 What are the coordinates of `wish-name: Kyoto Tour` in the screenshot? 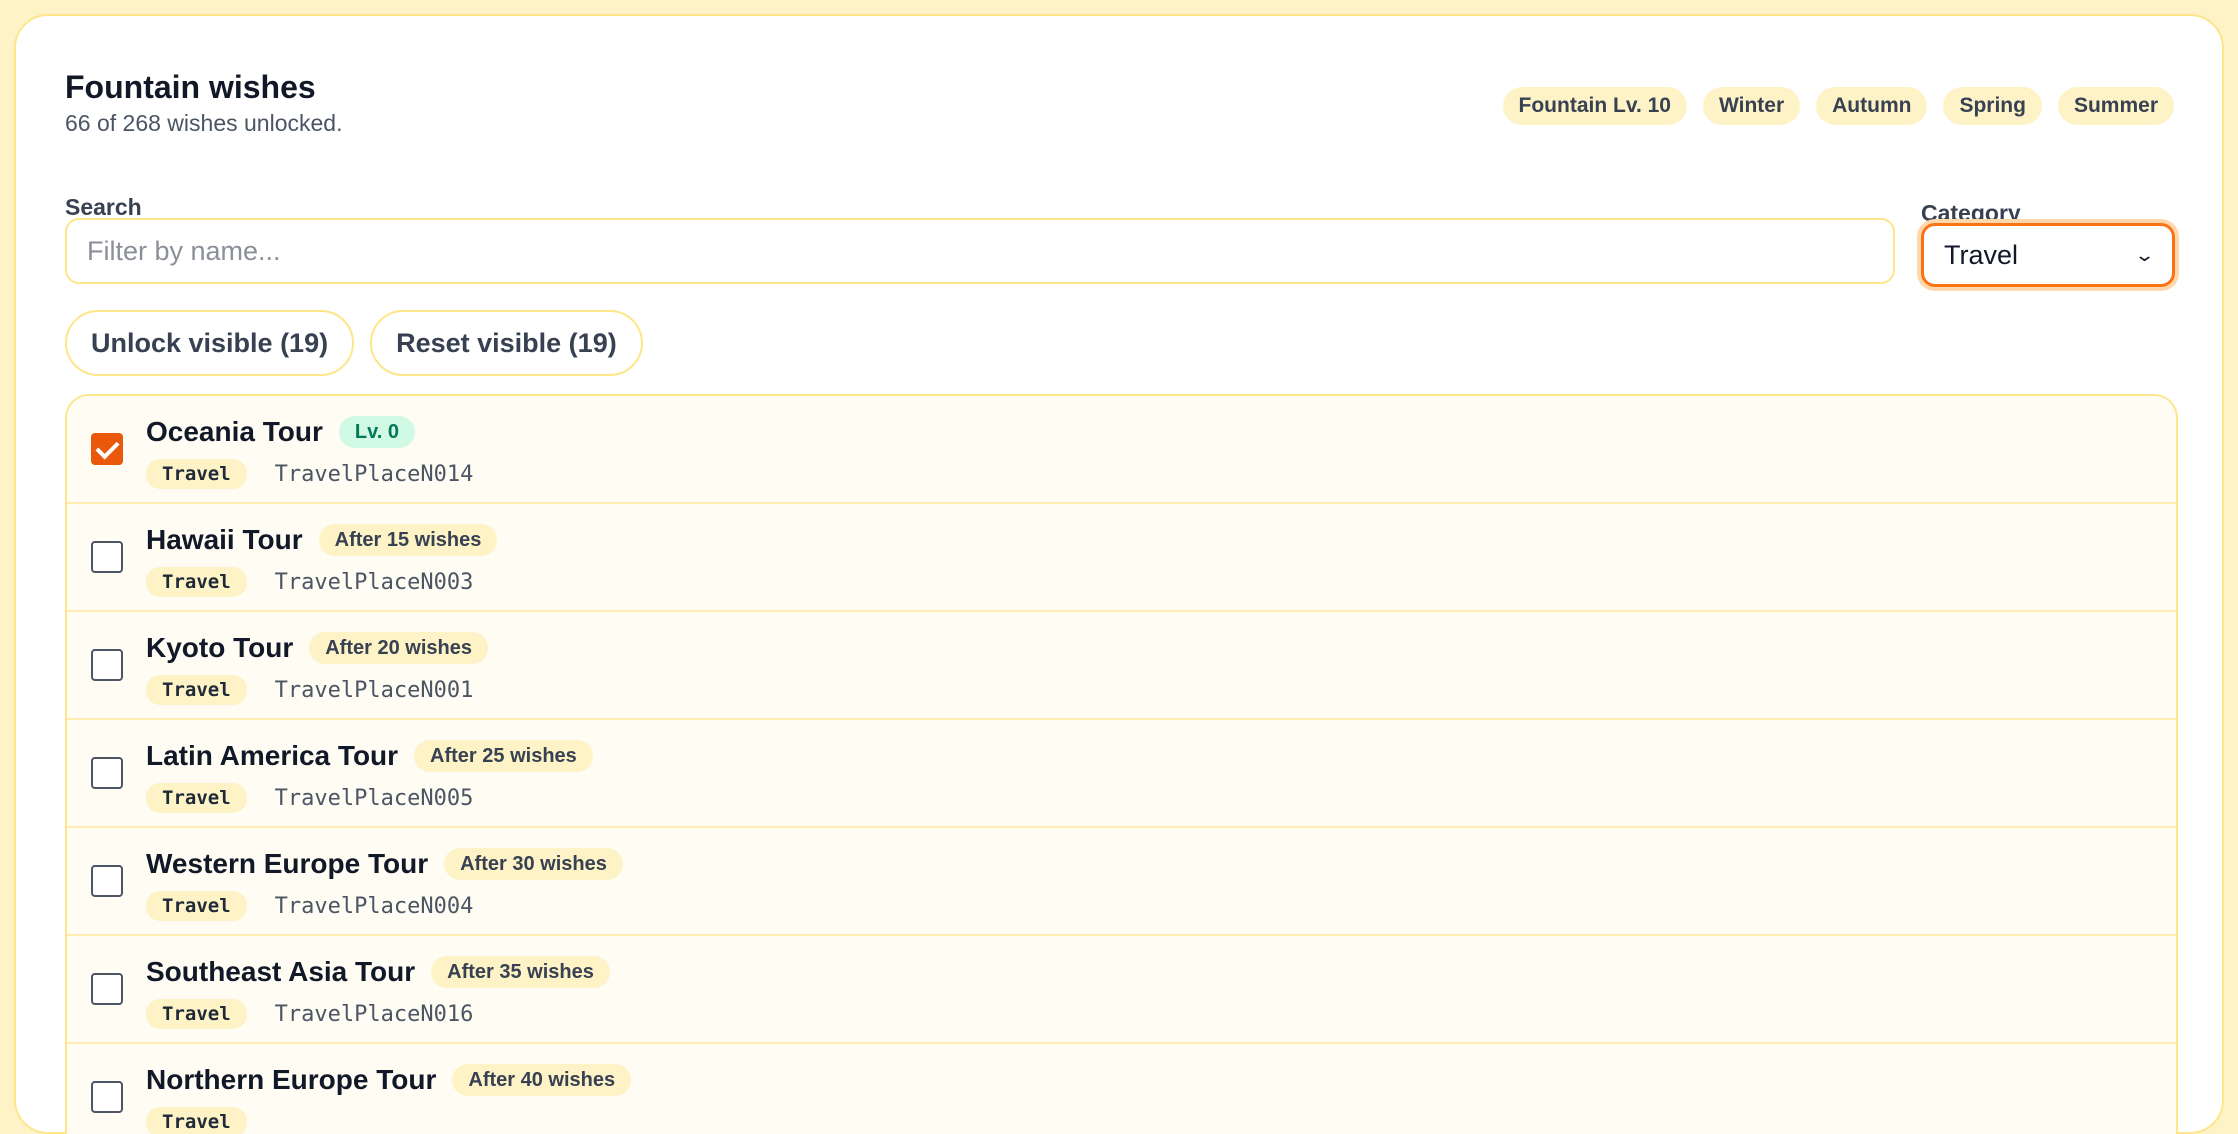 It's located at (220, 647).